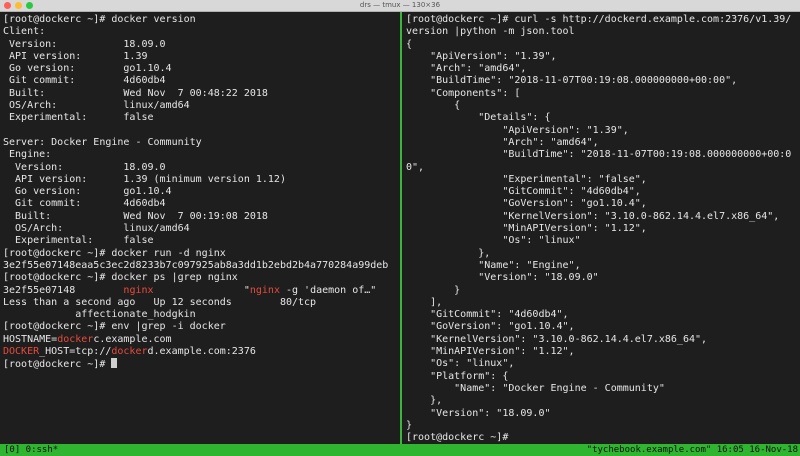 The height and width of the screenshot is (456, 800). What do you see at coordinates (493, 265) in the screenshot?
I see `terminal-line: "Name": "Engine",` at bounding box center [493, 265].